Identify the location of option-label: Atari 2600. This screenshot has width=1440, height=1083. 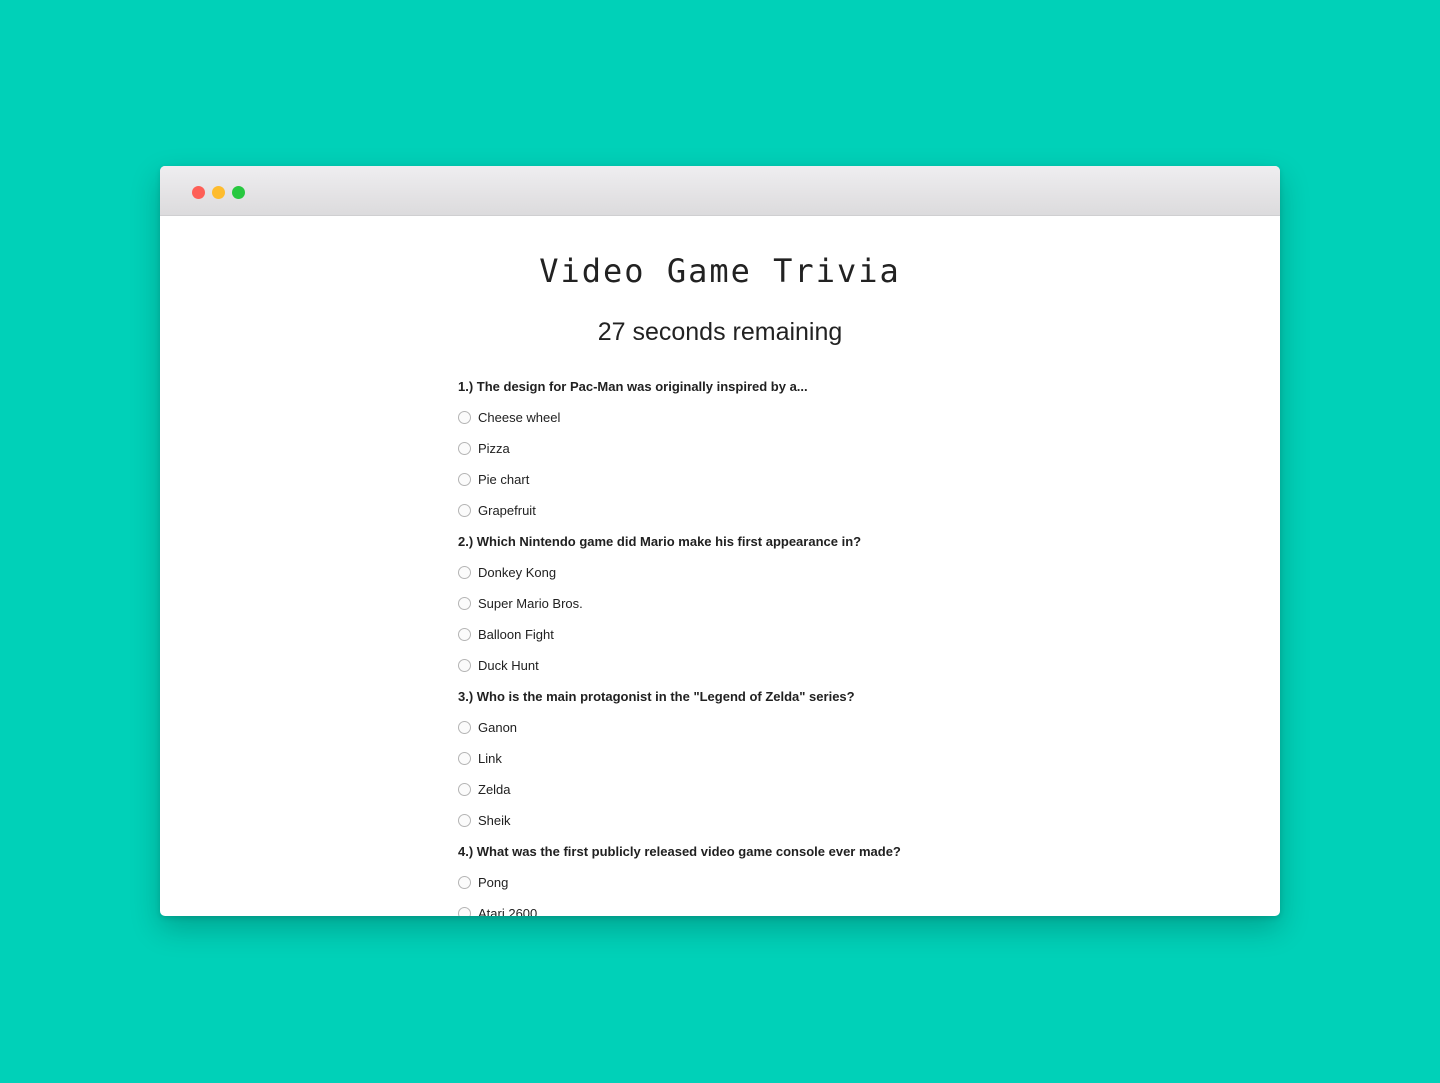
(508, 911).